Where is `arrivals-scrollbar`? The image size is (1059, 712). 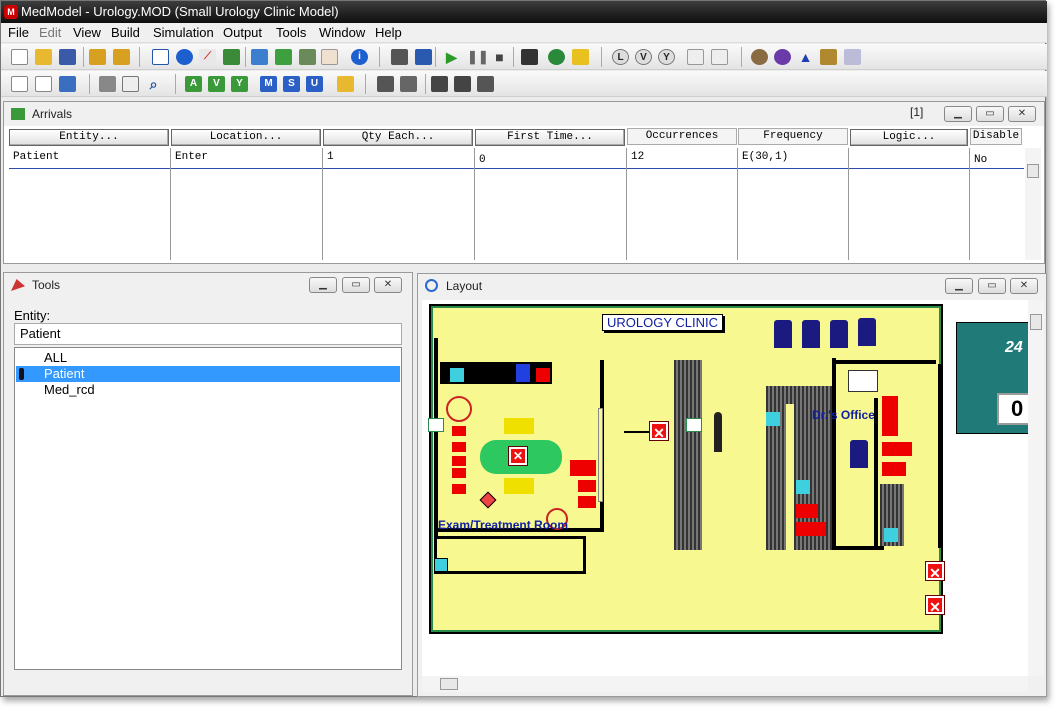 arrivals-scrollbar is located at coordinates (1033, 204).